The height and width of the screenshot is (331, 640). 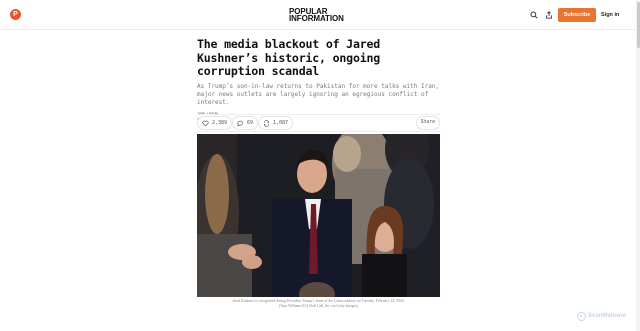 I want to click on brand-line-2: INFORMATION, so click(x=316, y=18).